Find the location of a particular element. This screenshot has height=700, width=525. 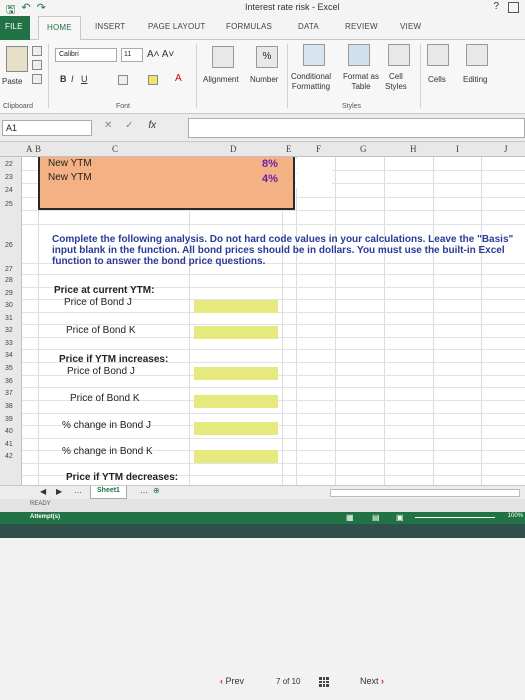

sheet-tab-sheet1: Sheet1 is located at coordinates (108, 492).